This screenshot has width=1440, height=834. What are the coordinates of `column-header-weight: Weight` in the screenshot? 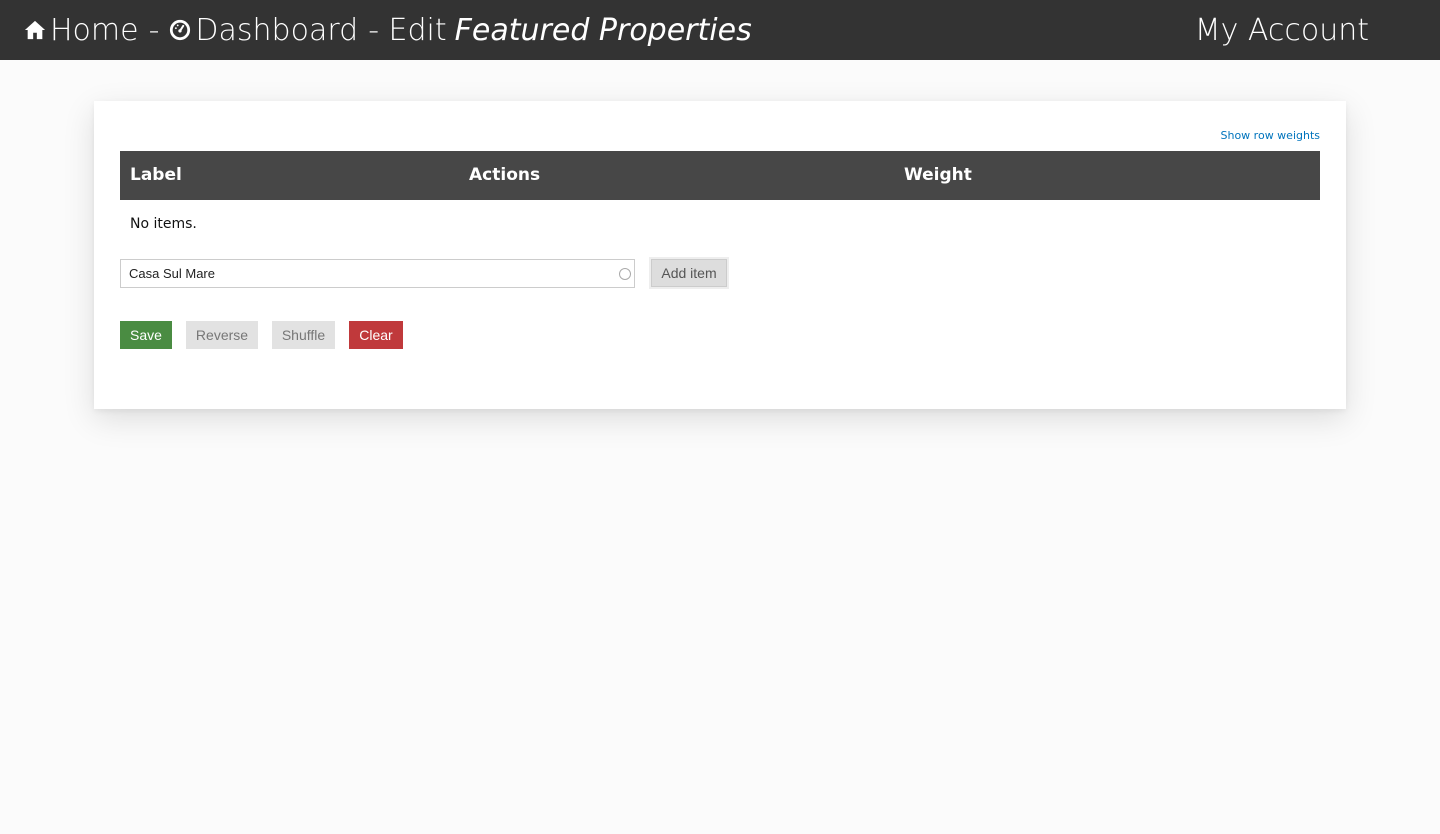 It's located at (938, 175).